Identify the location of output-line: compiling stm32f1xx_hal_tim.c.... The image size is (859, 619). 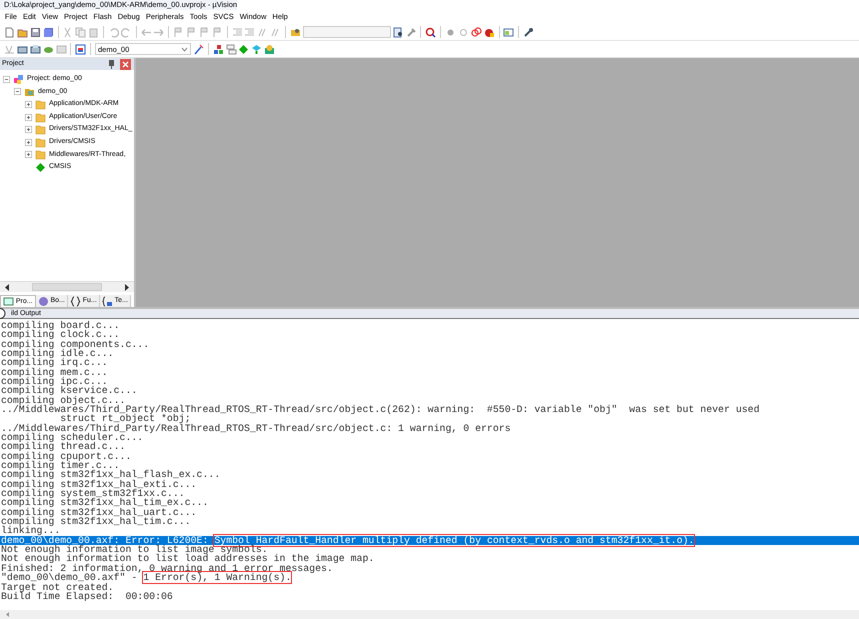
(96, 521).